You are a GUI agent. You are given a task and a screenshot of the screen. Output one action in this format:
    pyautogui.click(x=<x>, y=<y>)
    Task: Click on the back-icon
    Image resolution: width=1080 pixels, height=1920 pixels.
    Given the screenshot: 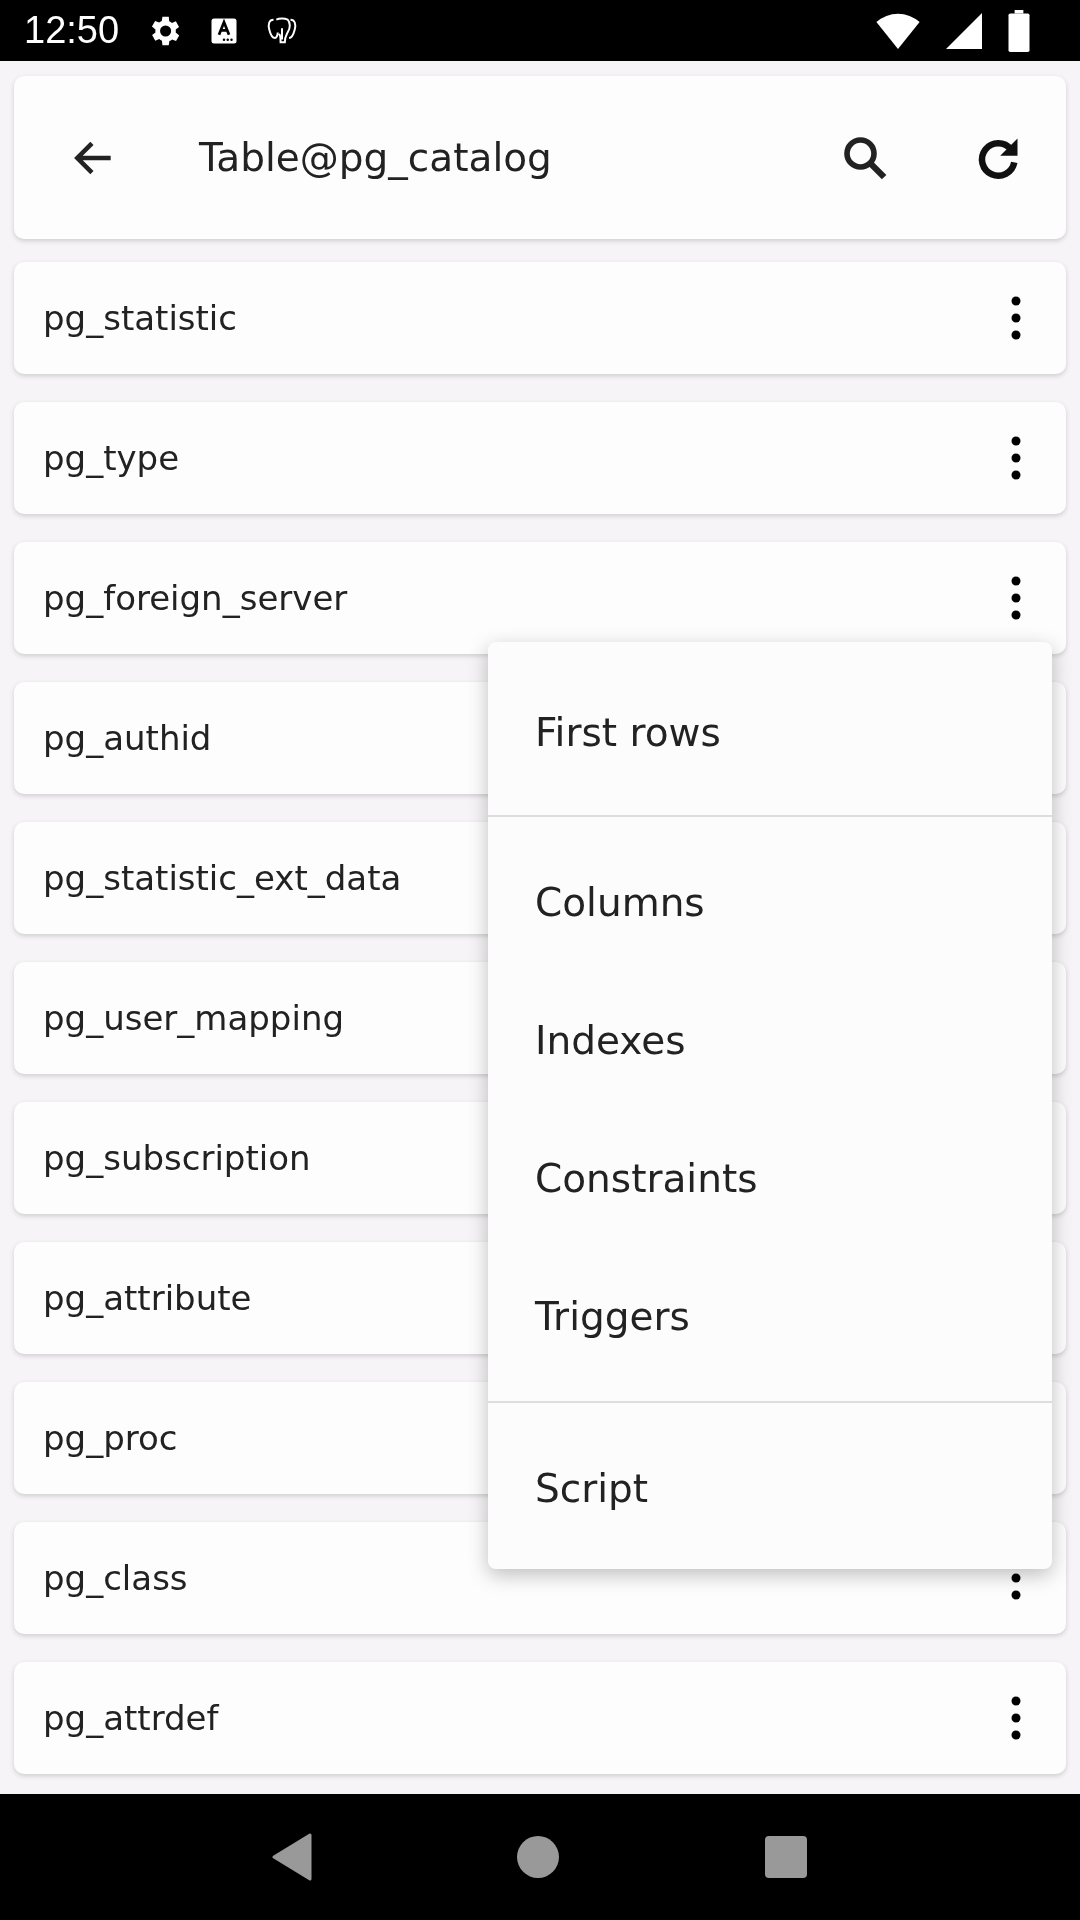 What is the action you would take?
    pyautogui.click(x=292, y=1857)
    